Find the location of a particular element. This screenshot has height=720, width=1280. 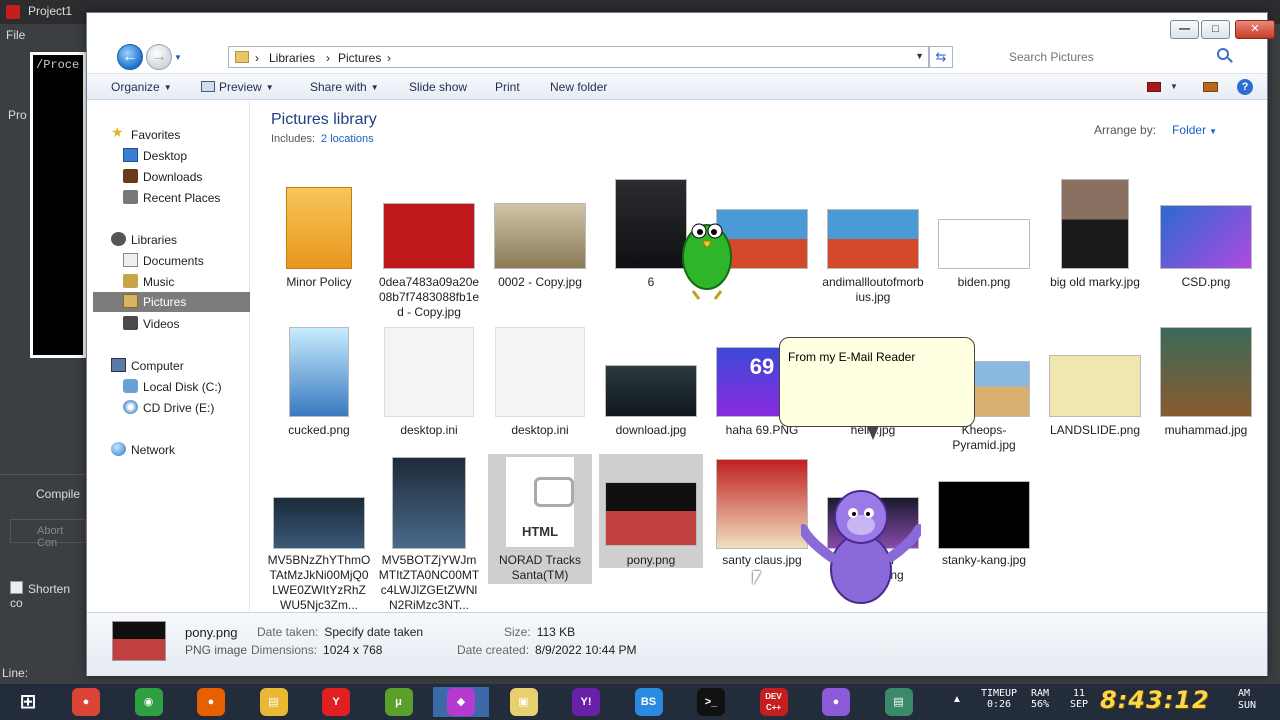

file-item: stanky-kang.jpg is located at coordinates (984, 533).